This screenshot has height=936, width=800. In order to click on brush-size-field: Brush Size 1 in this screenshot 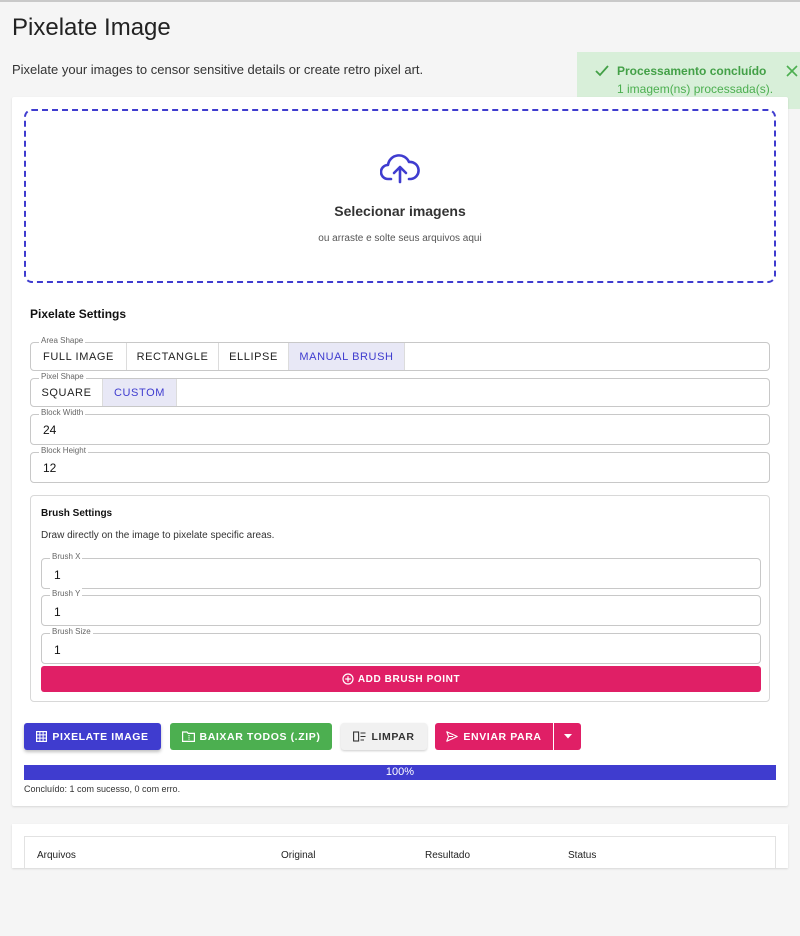, I will do `click(401, 645)`.